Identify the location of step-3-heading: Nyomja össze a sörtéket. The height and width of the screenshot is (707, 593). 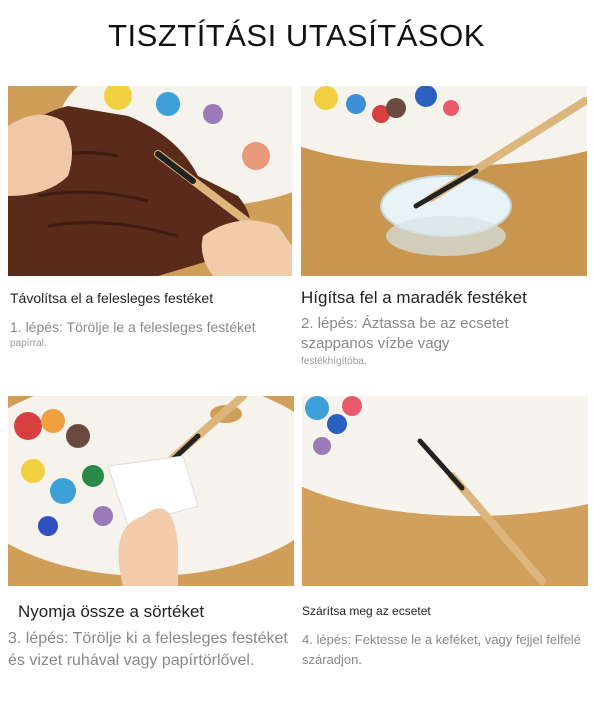
(111, 611).